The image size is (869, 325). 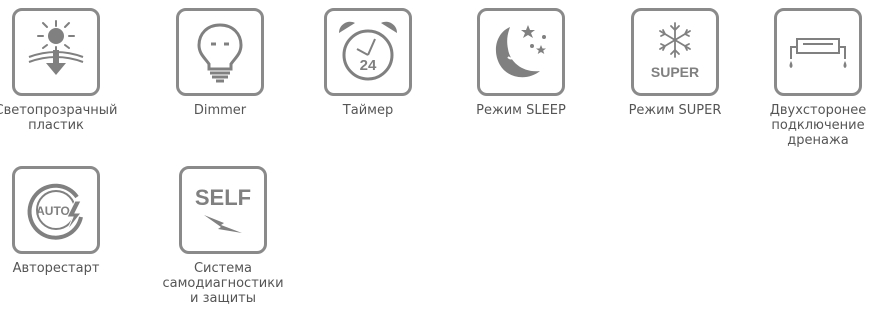 I want to click on snowflake-icon: SUPER, so click(x=675, y=51).